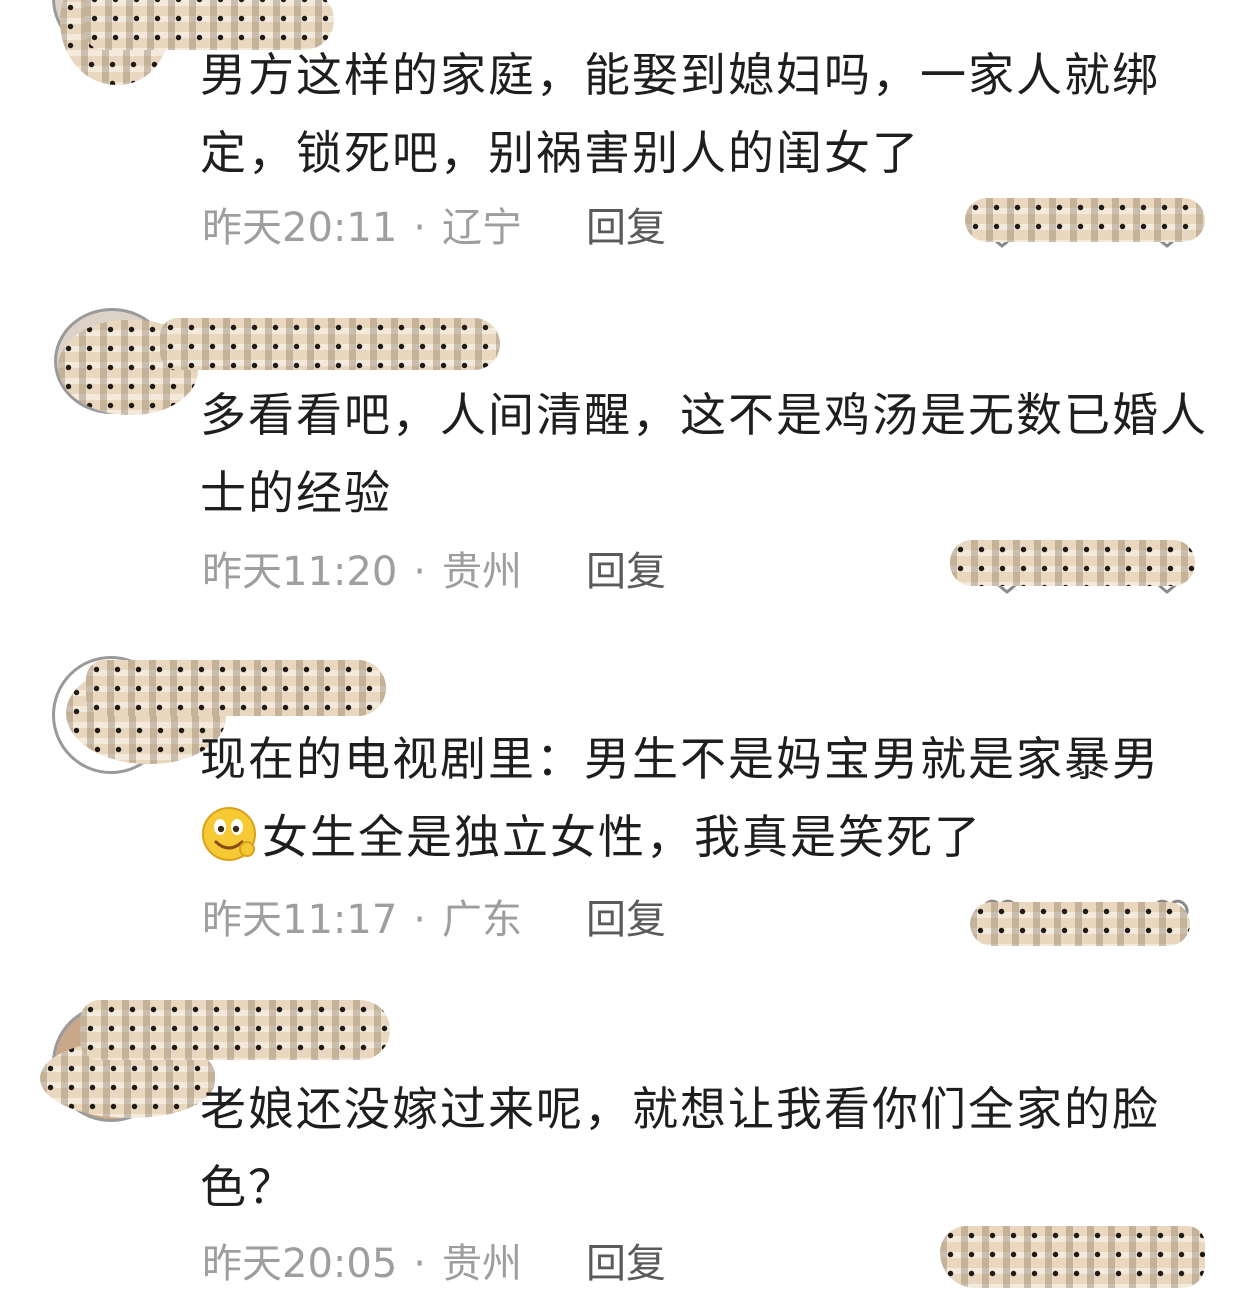  I want to click on comment-meta: 昨天20:05 · 贵州, so click(362, 1264).